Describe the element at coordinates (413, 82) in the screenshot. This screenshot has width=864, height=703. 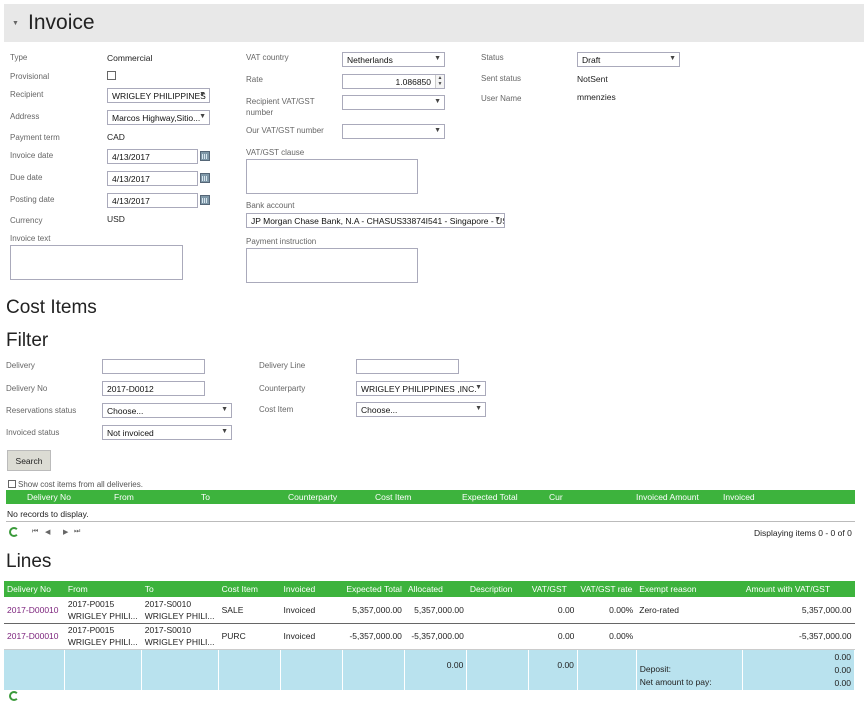
I see `rate-value: 1.086850` at that location.